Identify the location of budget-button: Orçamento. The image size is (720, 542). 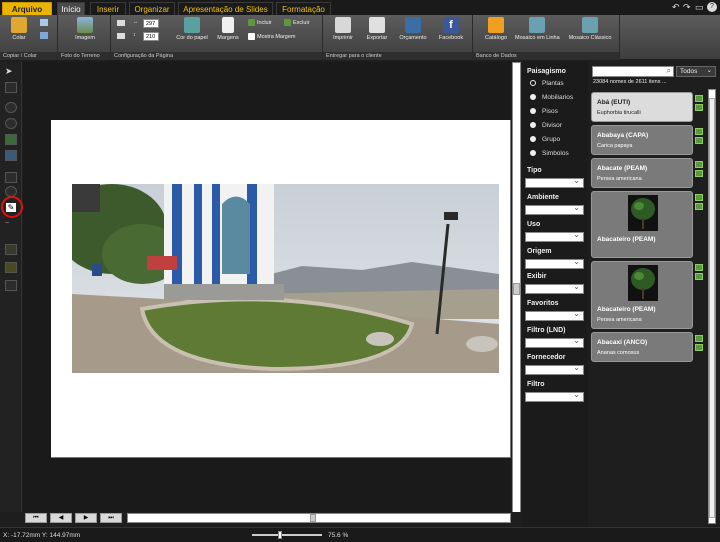
(413, 29).